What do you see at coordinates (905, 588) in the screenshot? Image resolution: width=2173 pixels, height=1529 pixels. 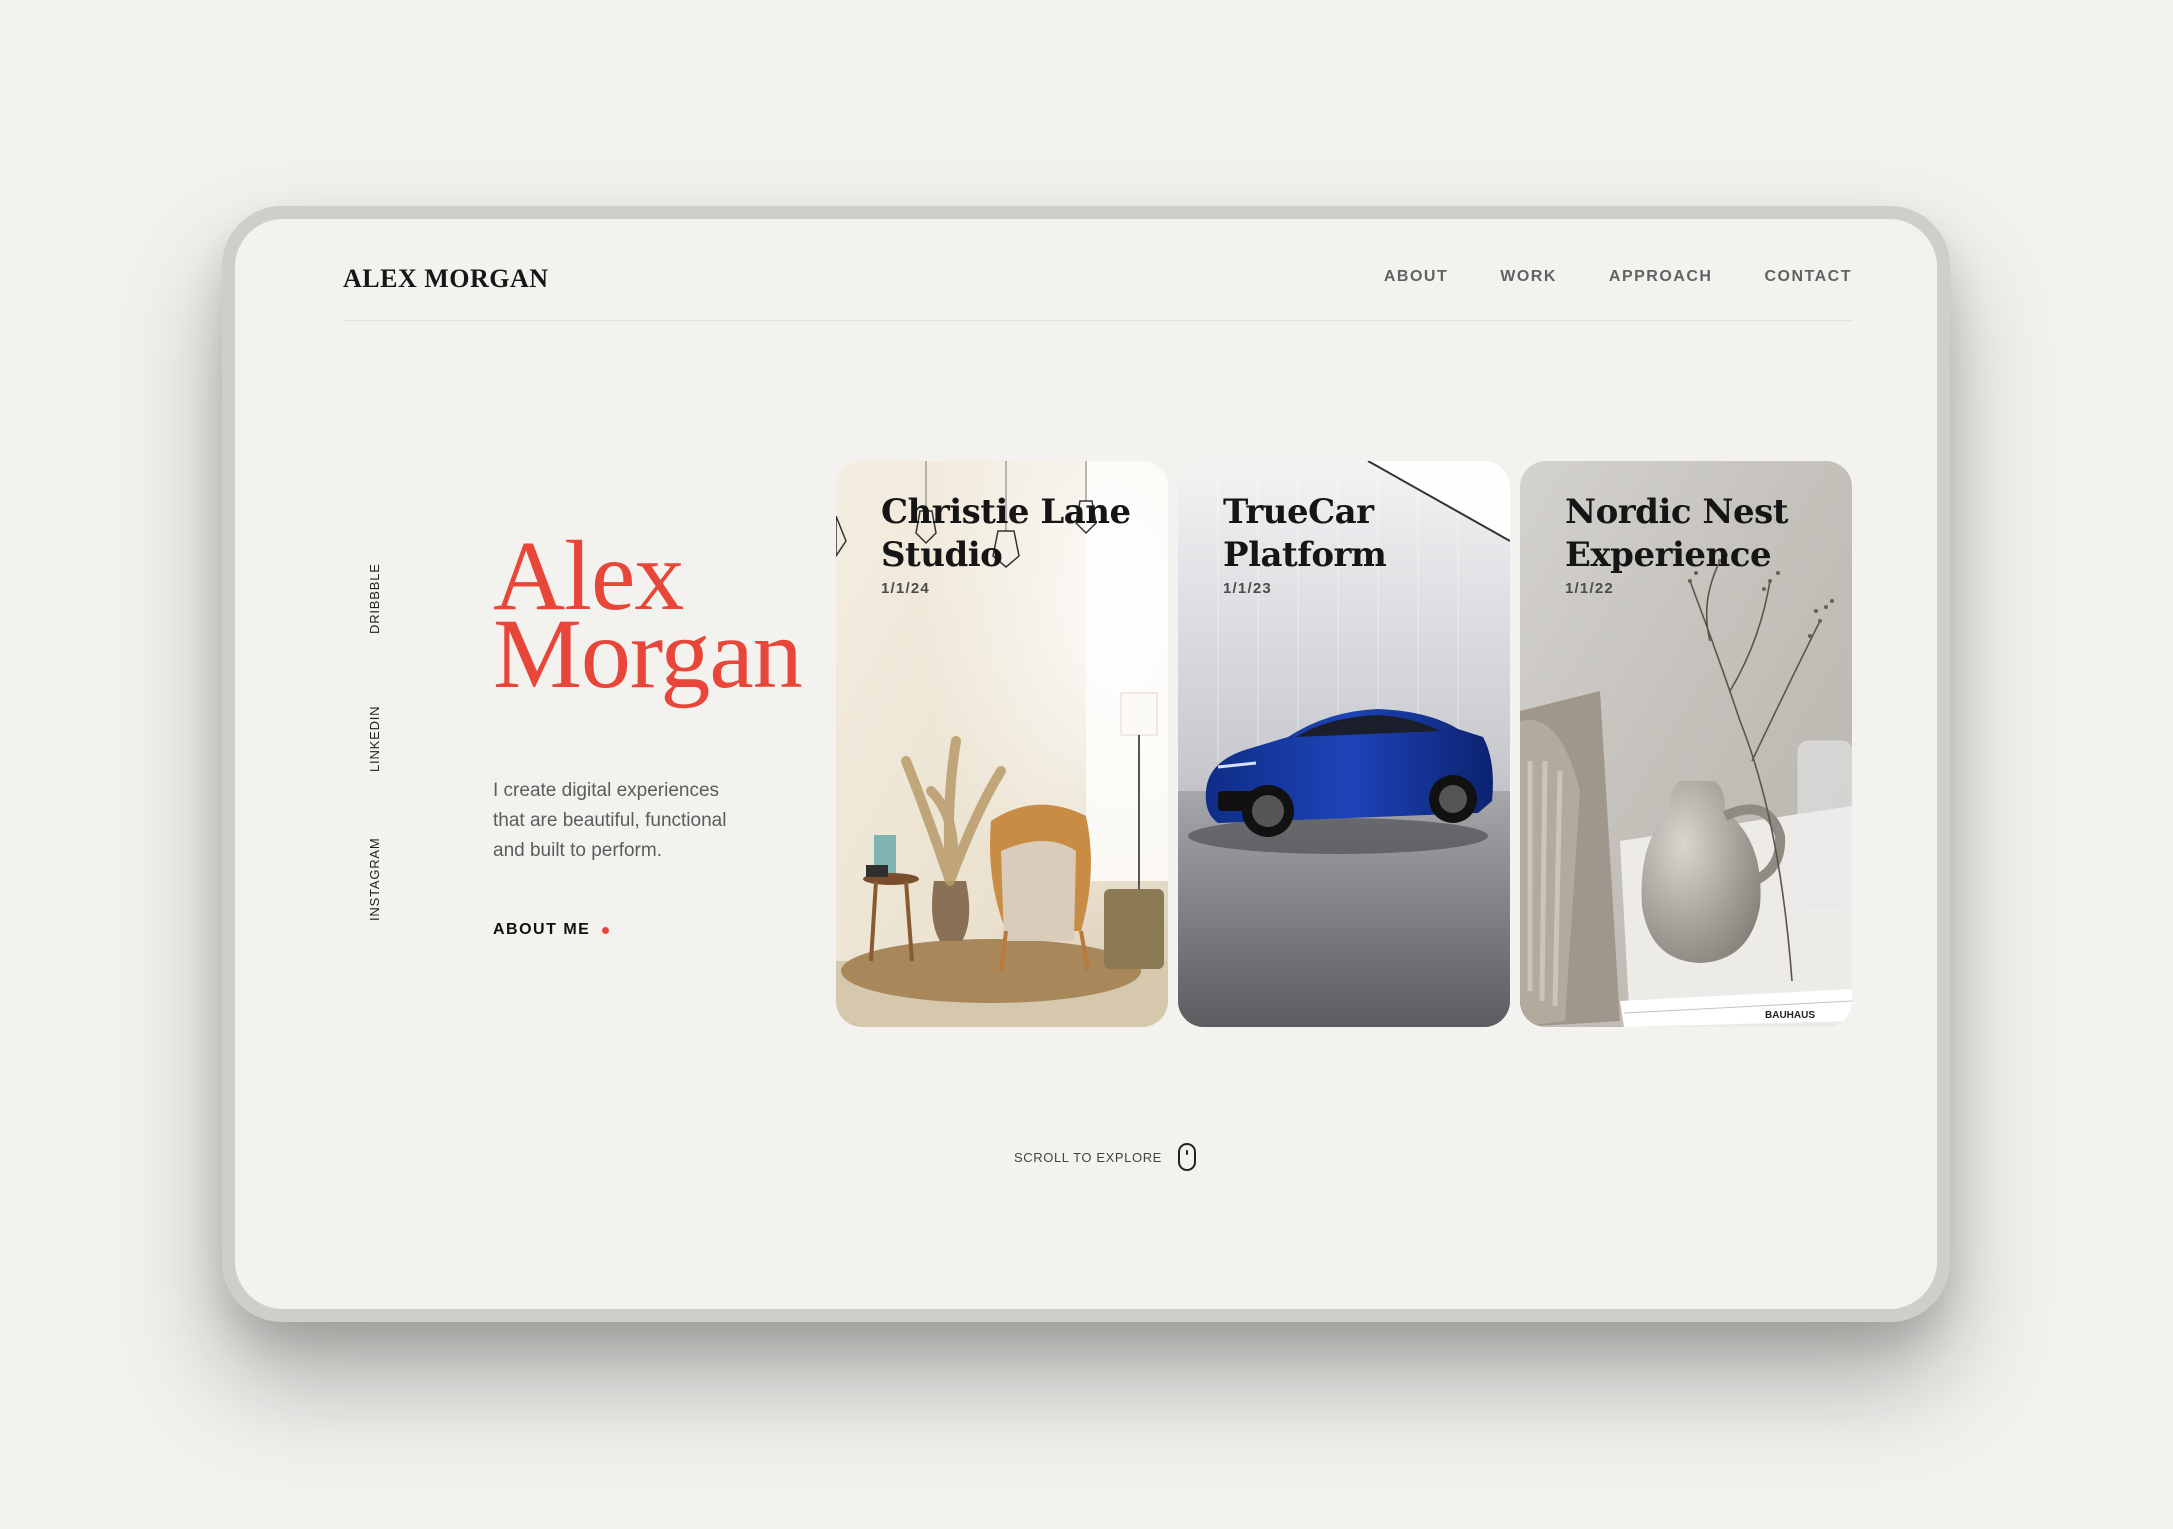 I see `project-date: 1/1/24` at bounding box center [905, 588].